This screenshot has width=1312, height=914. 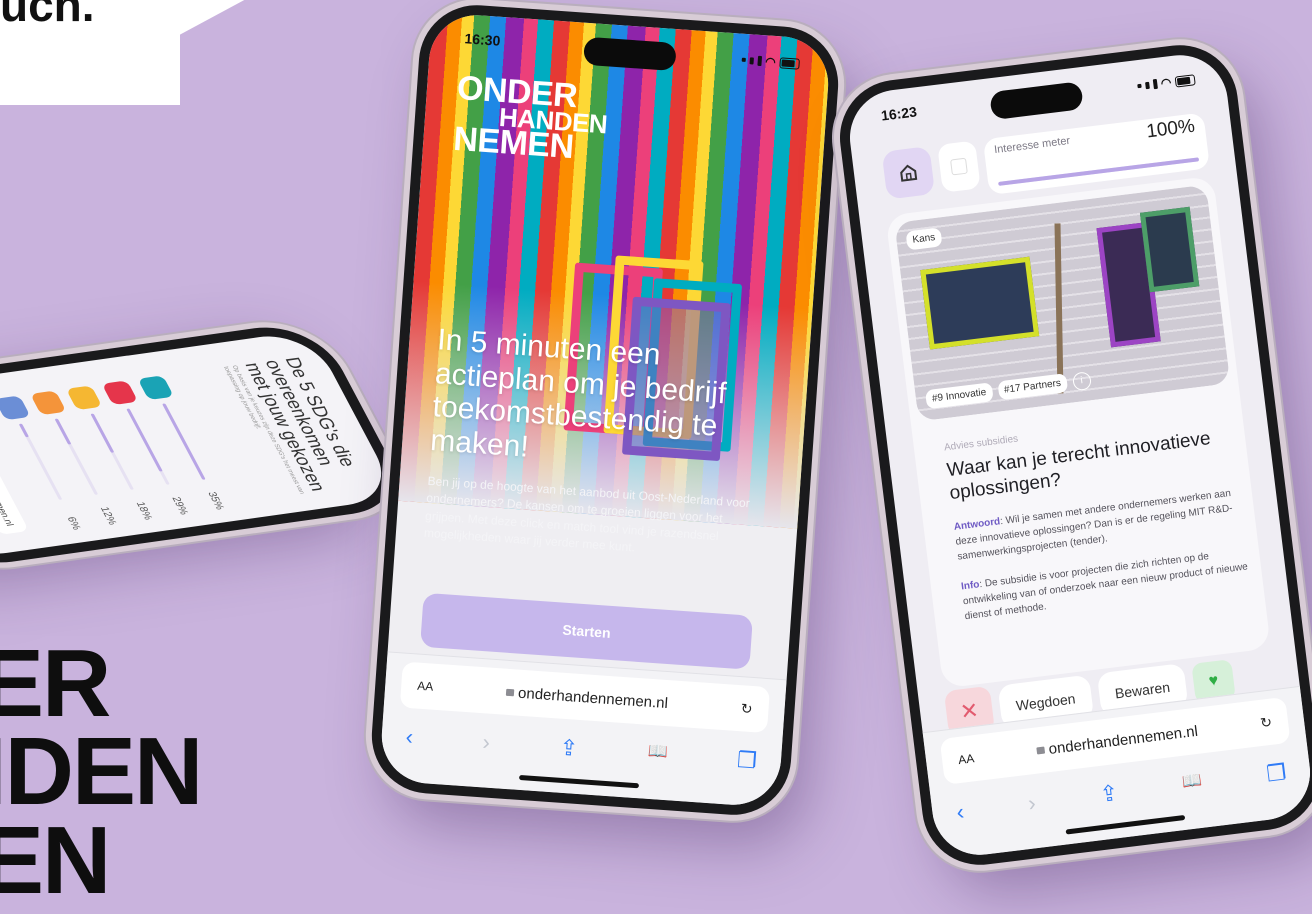 I want to click on money-tree, so click(x=1059, y=308).